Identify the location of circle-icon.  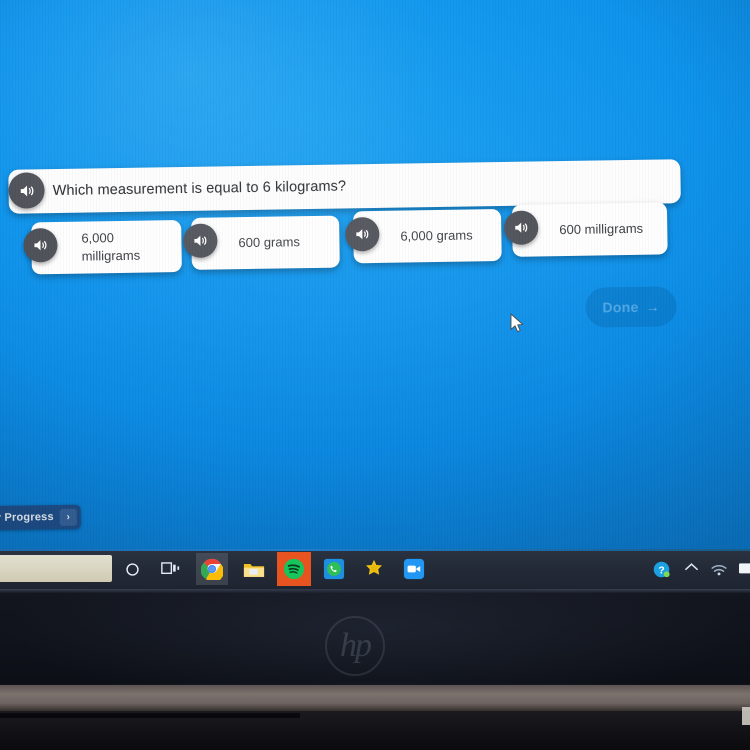
(132, 569).